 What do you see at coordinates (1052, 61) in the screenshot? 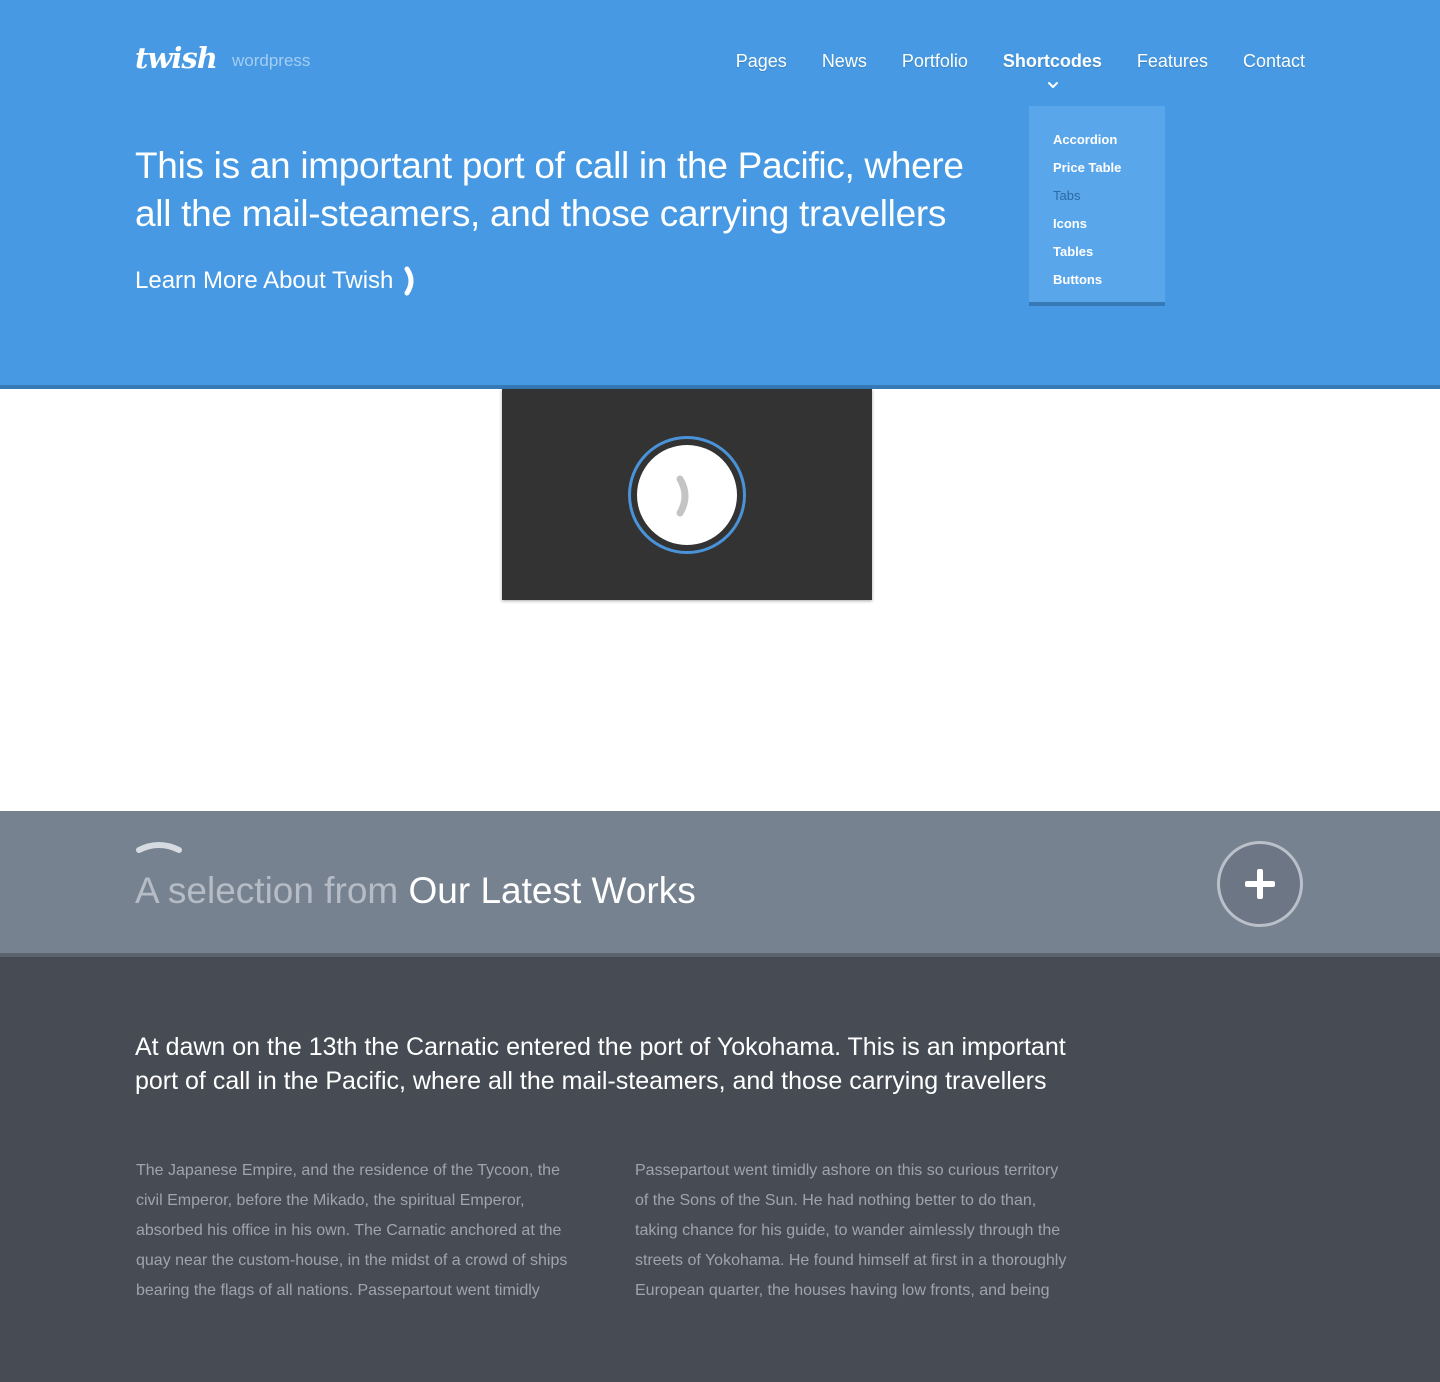
I see `nav-item-shortcodes: Shortcodes` at bounding box center [1052, 61].